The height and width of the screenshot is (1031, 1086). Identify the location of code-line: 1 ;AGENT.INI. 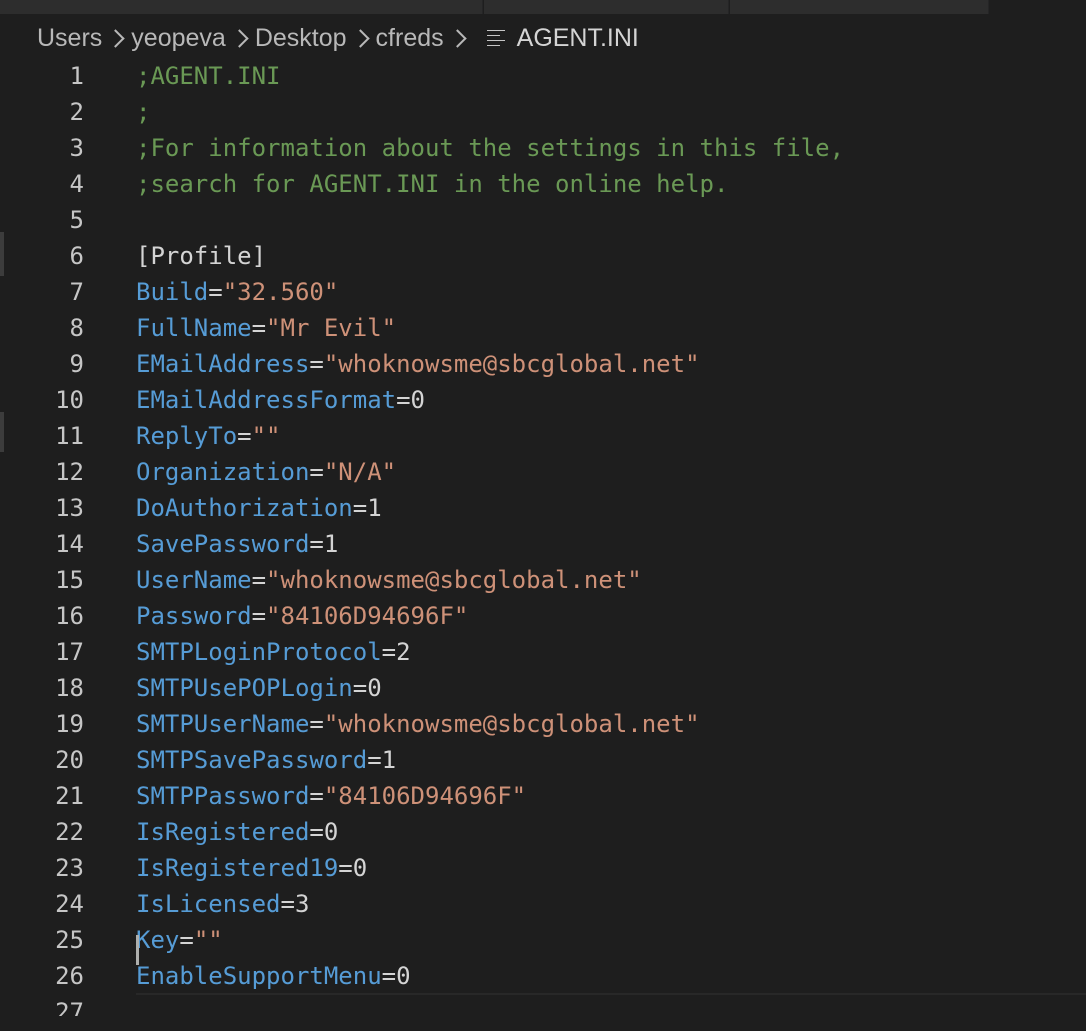
(543, 76).